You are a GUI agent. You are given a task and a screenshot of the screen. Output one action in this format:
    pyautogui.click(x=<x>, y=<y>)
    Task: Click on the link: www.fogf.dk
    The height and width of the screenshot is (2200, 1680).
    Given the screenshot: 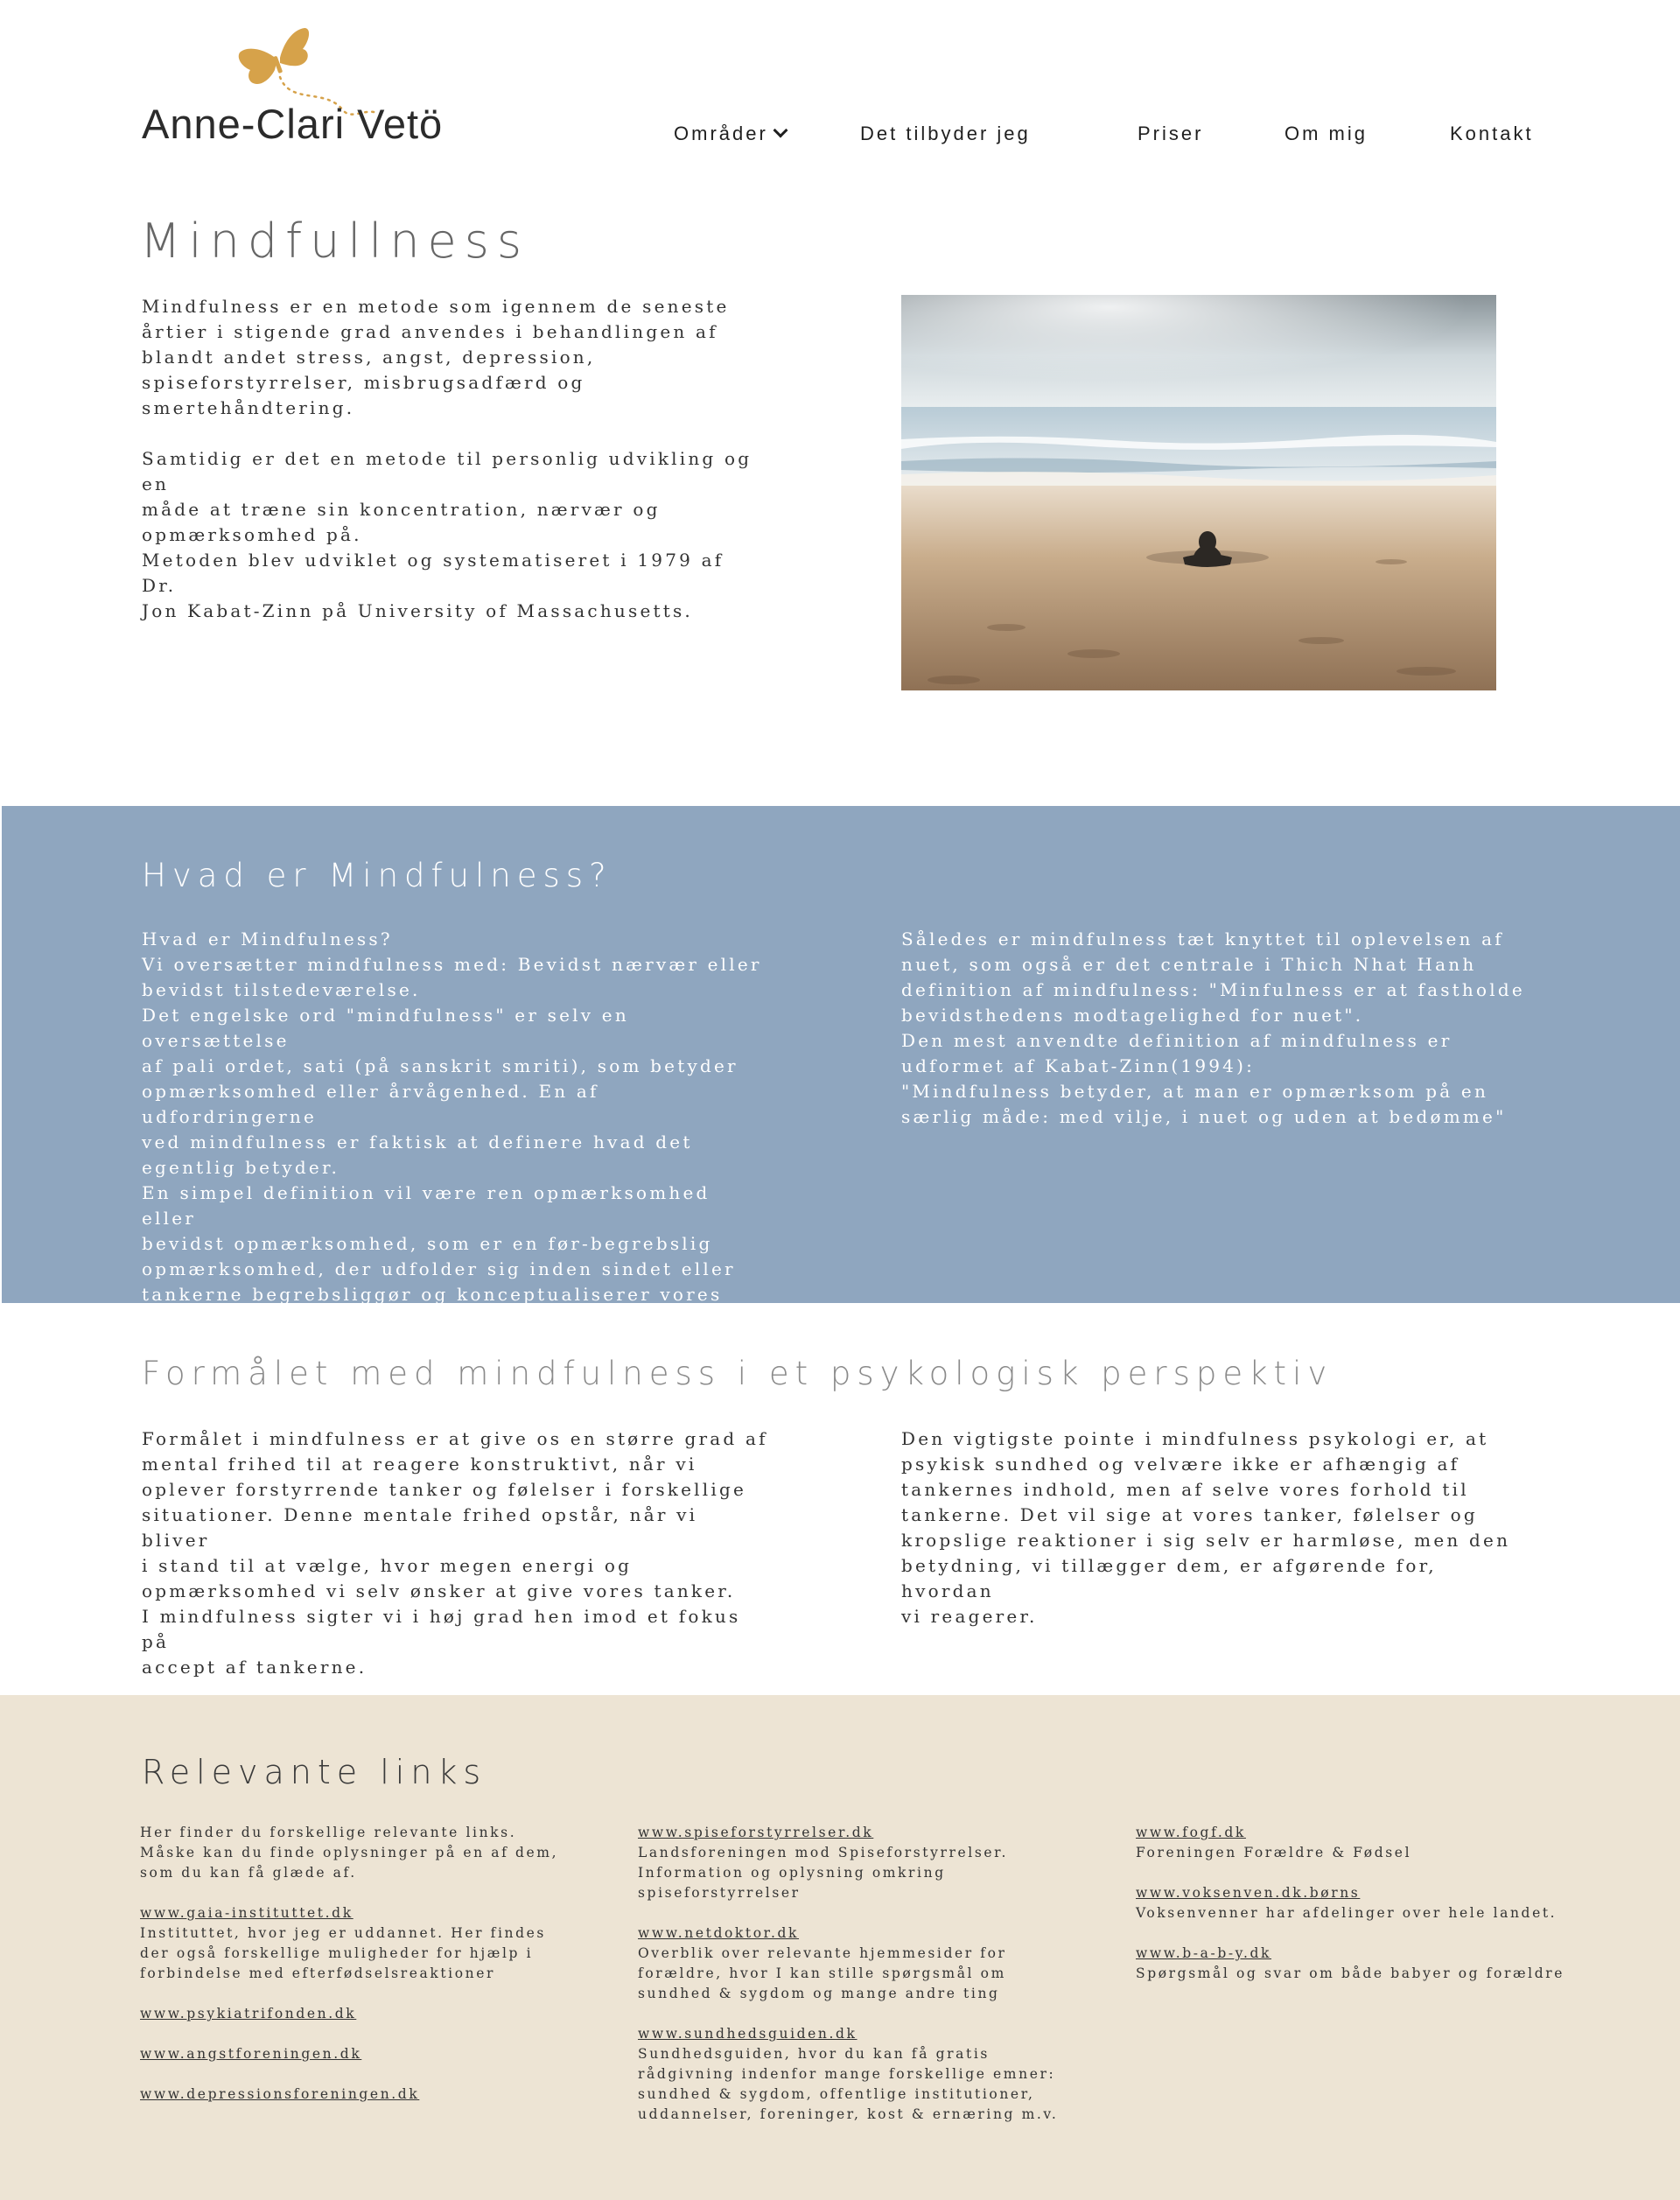 What is the action you would take?
    pyautogui.click(x=1381, y=1833)
    